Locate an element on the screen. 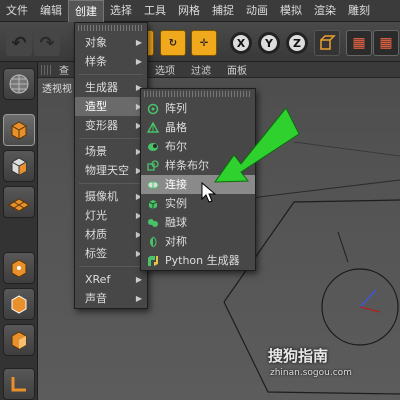 This screenshot has height=400, width=400. menu-mesh: 网格 is located at coordinates (189, 11).